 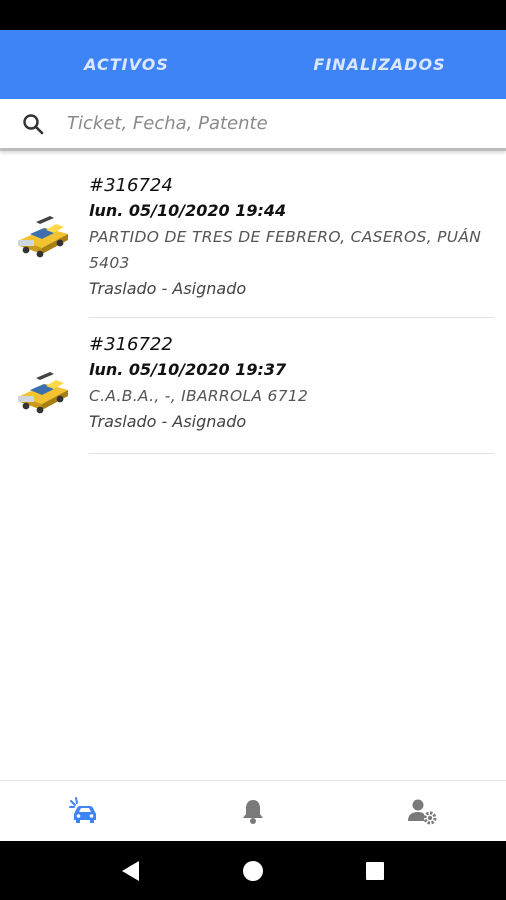 What do you see at coordinates (199, 396) in the screenshot?
I see `ticket-address: C.A.B.A., -, IBARROLA 6712` at bounding box center [199, 396].